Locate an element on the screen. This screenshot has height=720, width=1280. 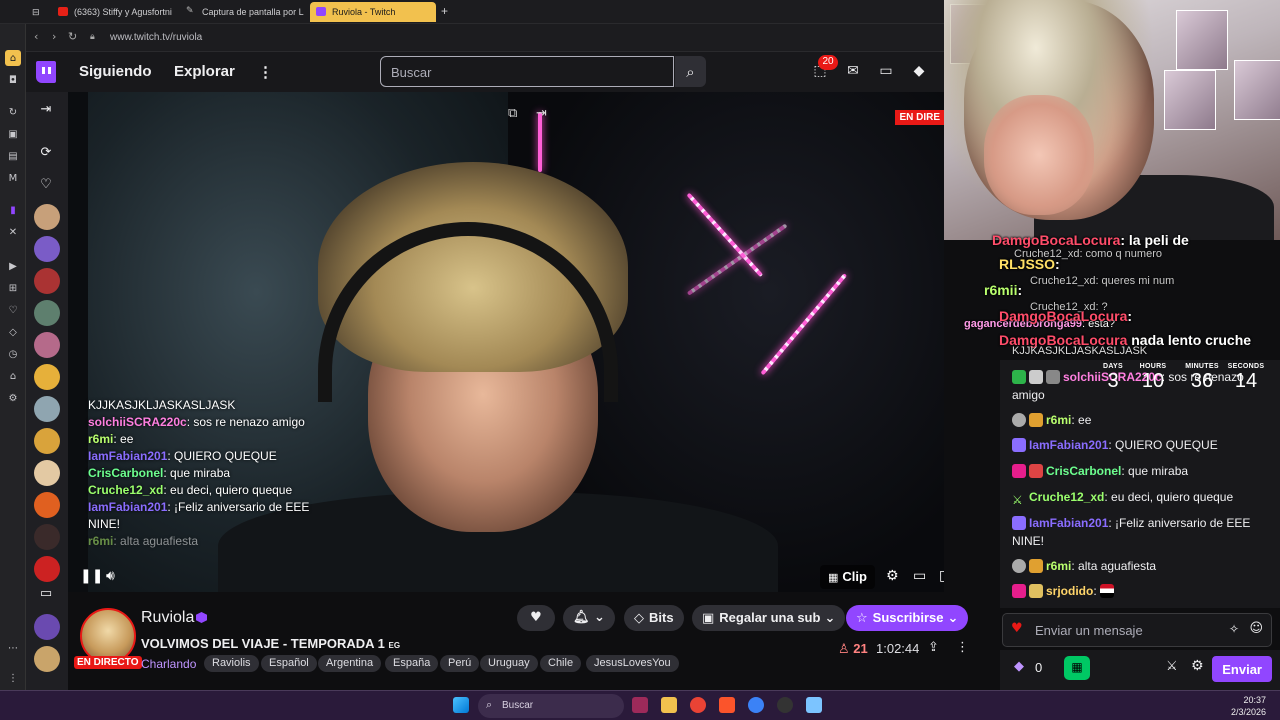
nav-following: Siguiendo is located at coordinates (115, 71).